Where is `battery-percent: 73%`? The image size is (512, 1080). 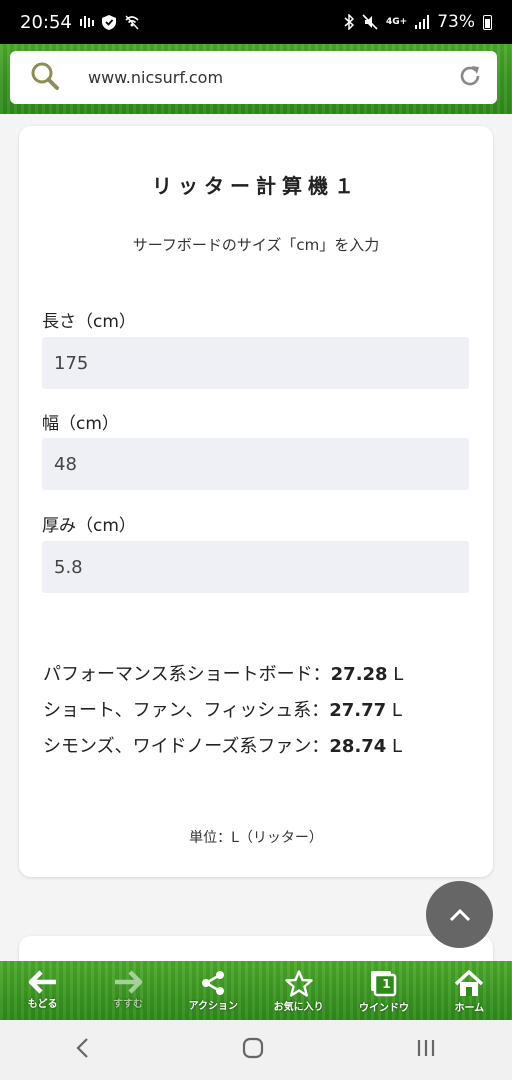
battery-percent: 73% is located at coordinates (456, 22).